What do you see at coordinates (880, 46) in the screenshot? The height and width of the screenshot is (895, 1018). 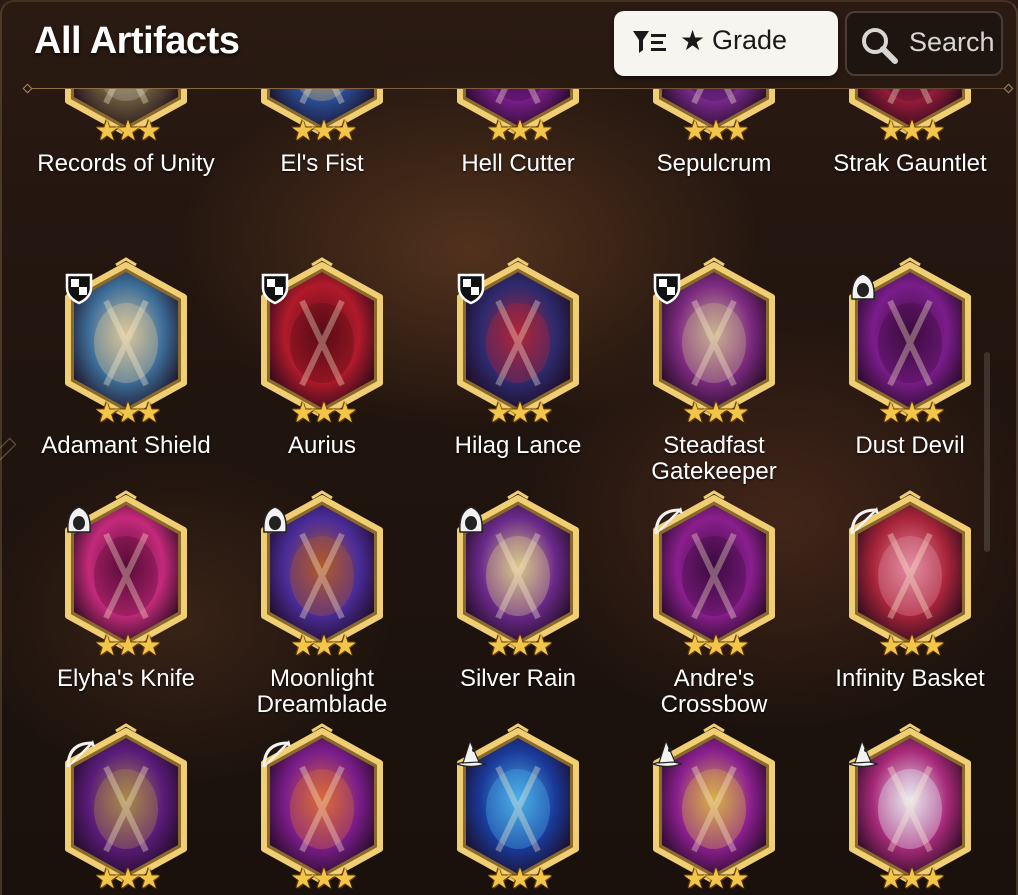 I see `search-icon` at bounding box center [880, 46].